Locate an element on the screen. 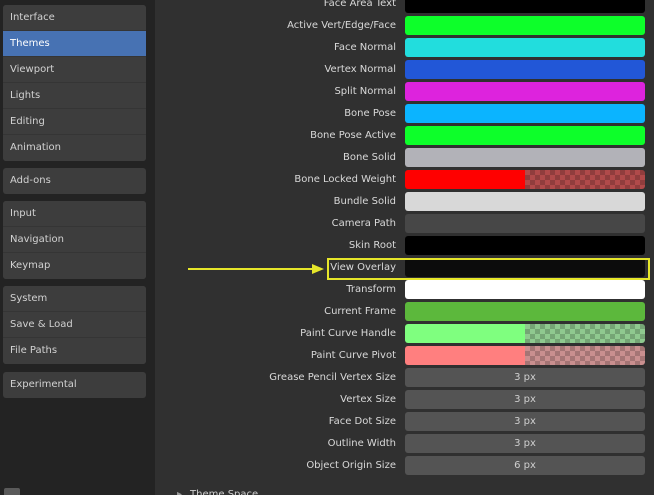 This screenshot has height=495, width=654. bundle-solid-color-swatch is located at coordinates (525, 201).